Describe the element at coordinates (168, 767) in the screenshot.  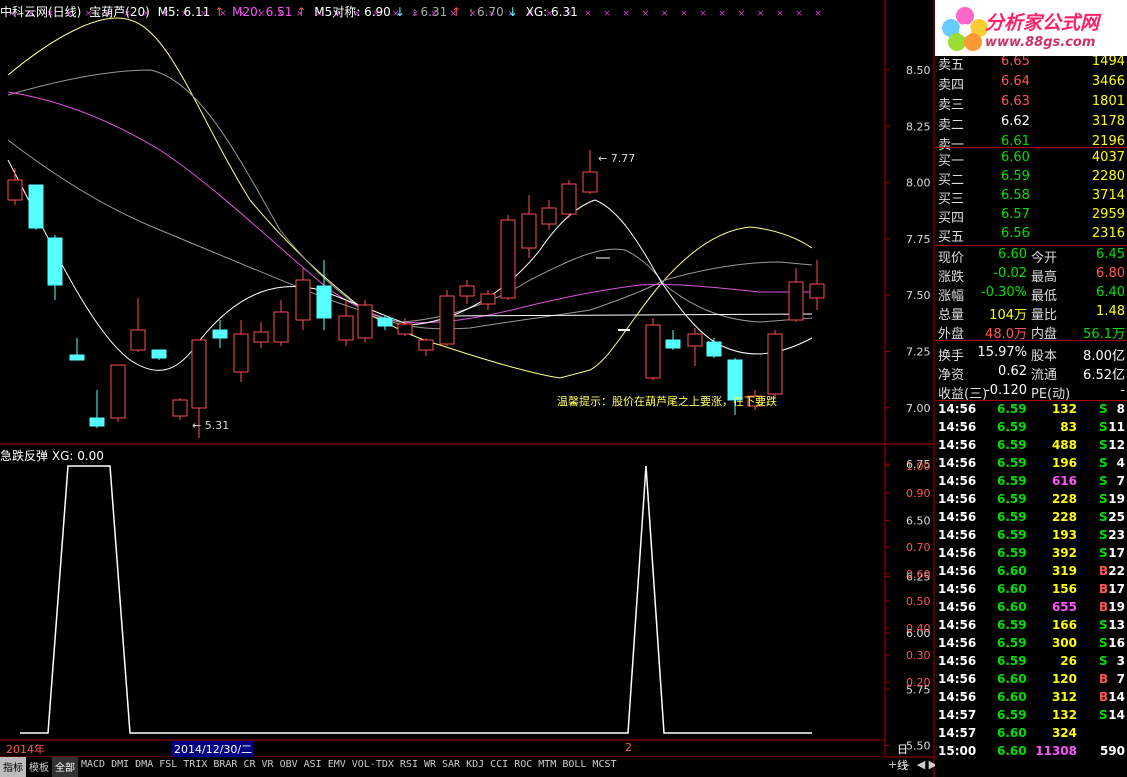
I see `tab-6: FSL` at that location.